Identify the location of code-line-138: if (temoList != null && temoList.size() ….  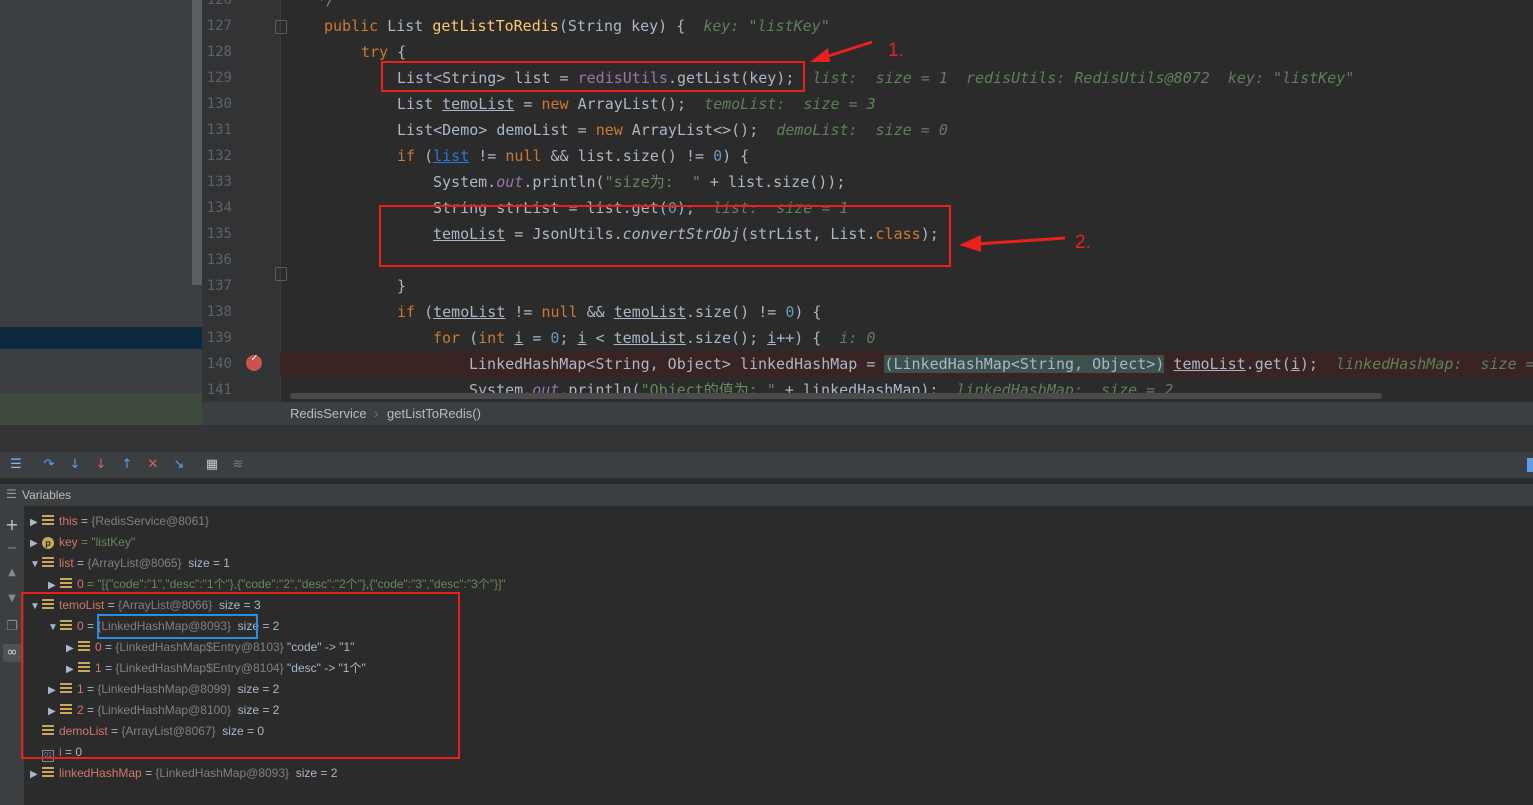
(609, 312).